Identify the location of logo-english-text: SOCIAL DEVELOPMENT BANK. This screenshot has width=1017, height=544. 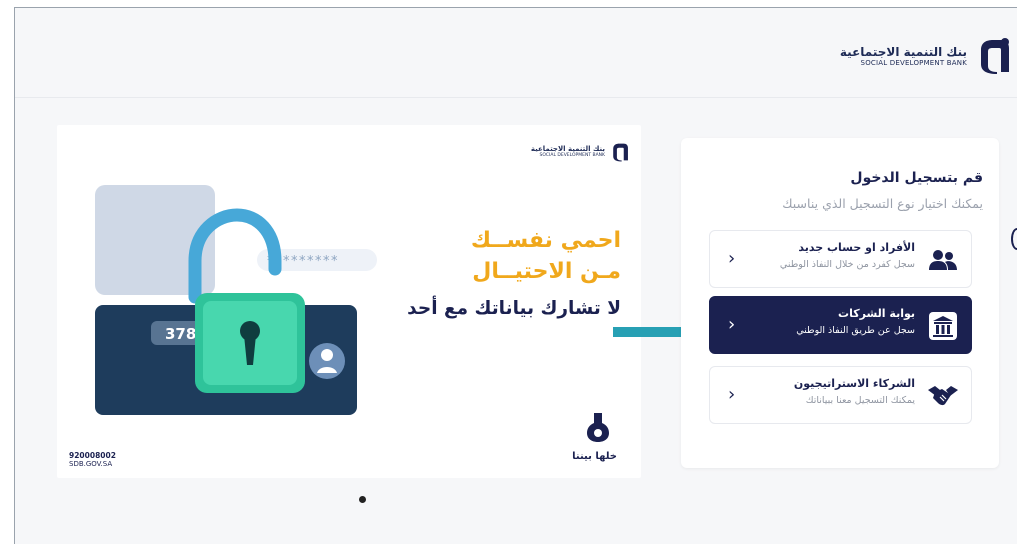
(913, 62).